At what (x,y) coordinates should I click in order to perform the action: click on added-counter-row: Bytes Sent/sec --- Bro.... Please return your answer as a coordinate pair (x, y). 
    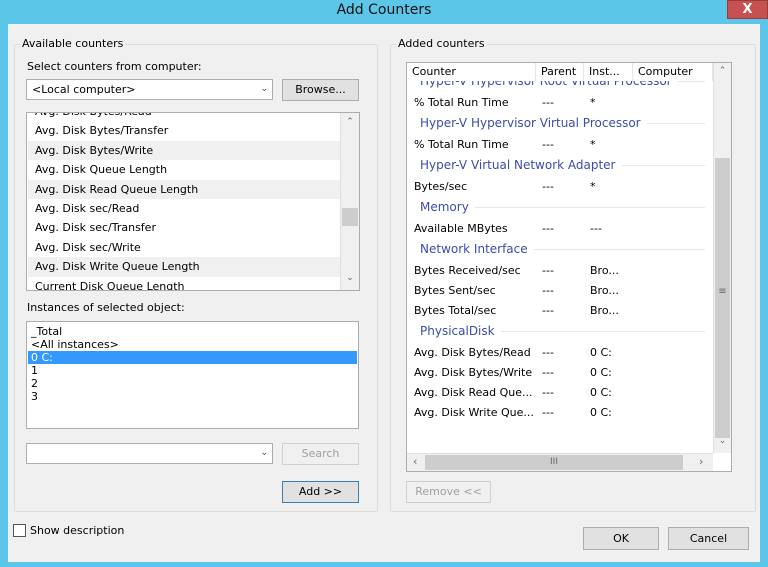
    Looking at the image, I should click on (560, 291).